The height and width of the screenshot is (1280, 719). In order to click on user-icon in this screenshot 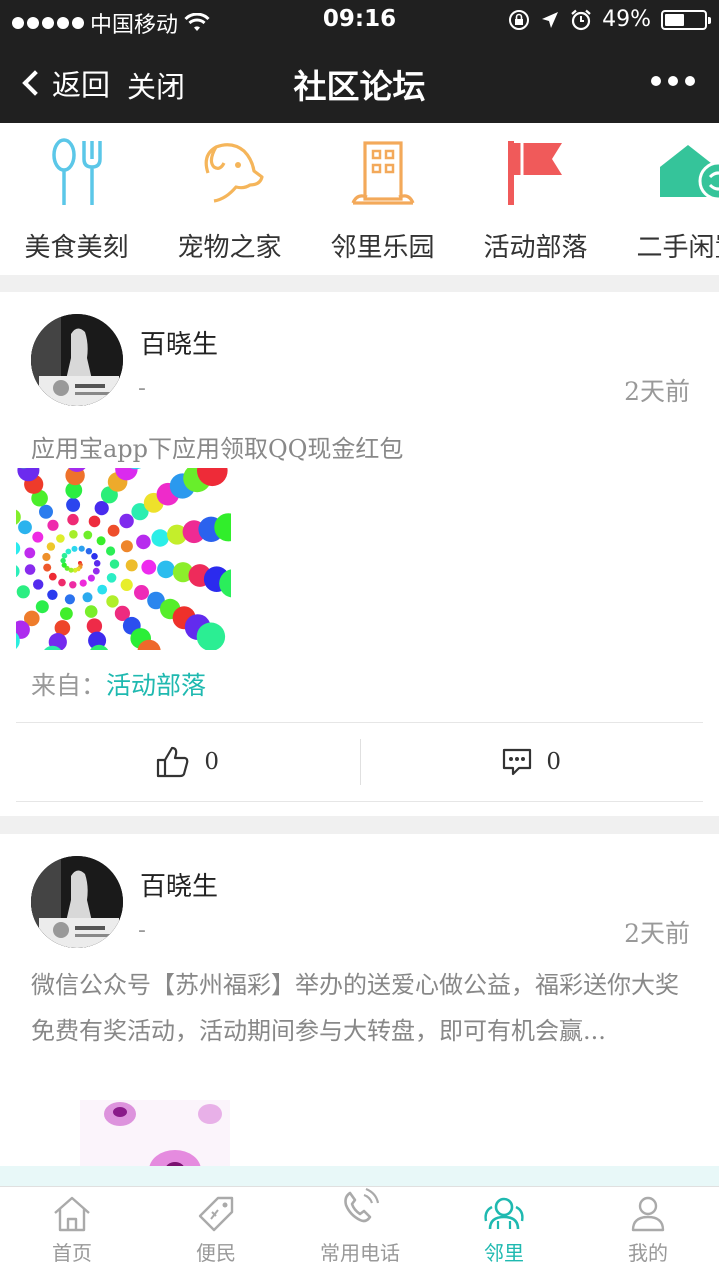, I will do `click(648, 1214)`.